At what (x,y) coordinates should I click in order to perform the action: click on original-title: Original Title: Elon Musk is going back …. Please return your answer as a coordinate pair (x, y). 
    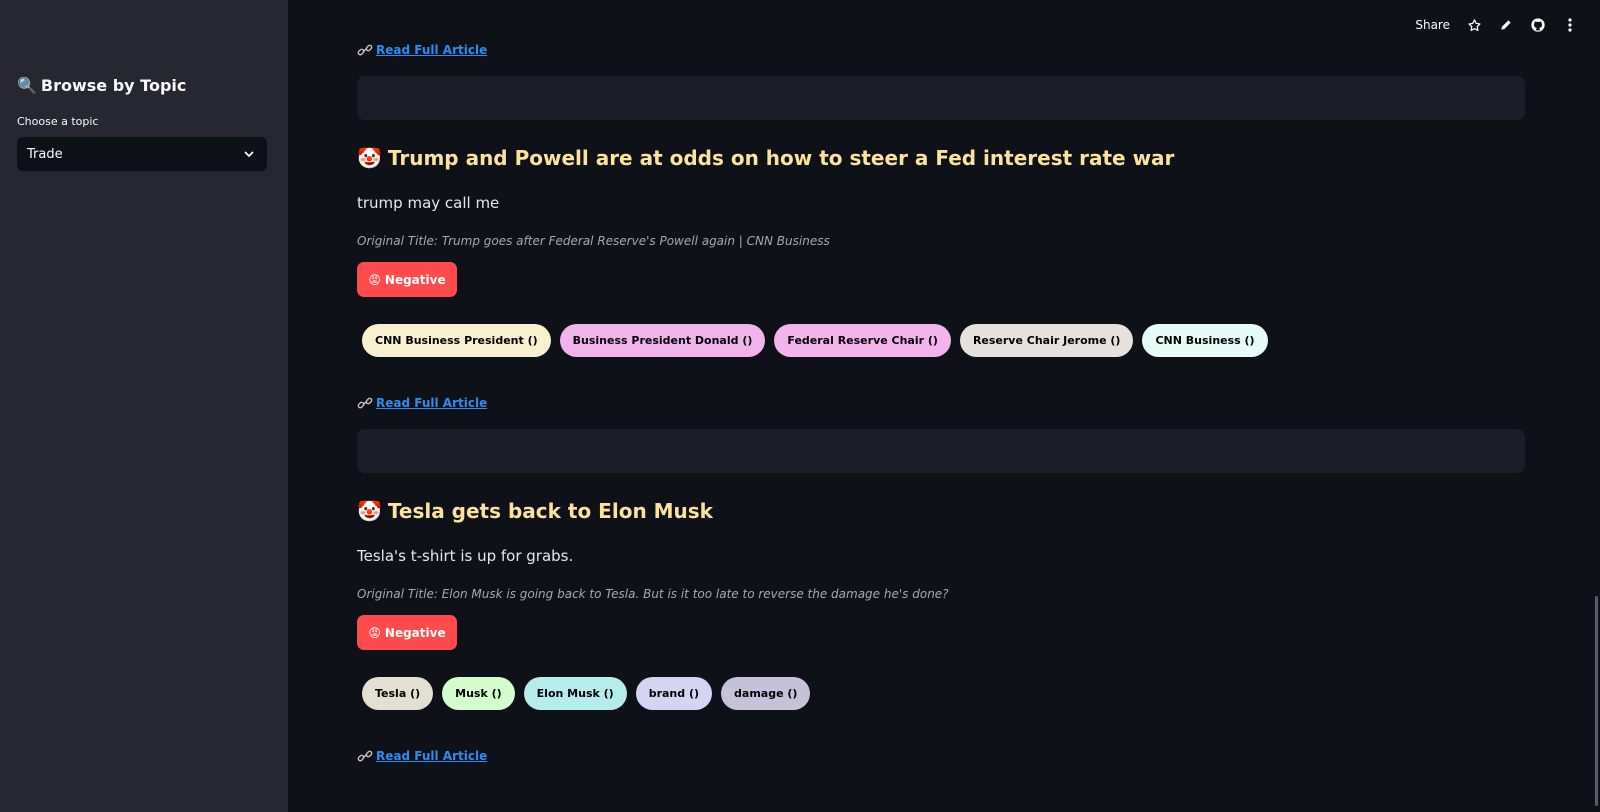
    Looking at the image, I should click on (653, 594).